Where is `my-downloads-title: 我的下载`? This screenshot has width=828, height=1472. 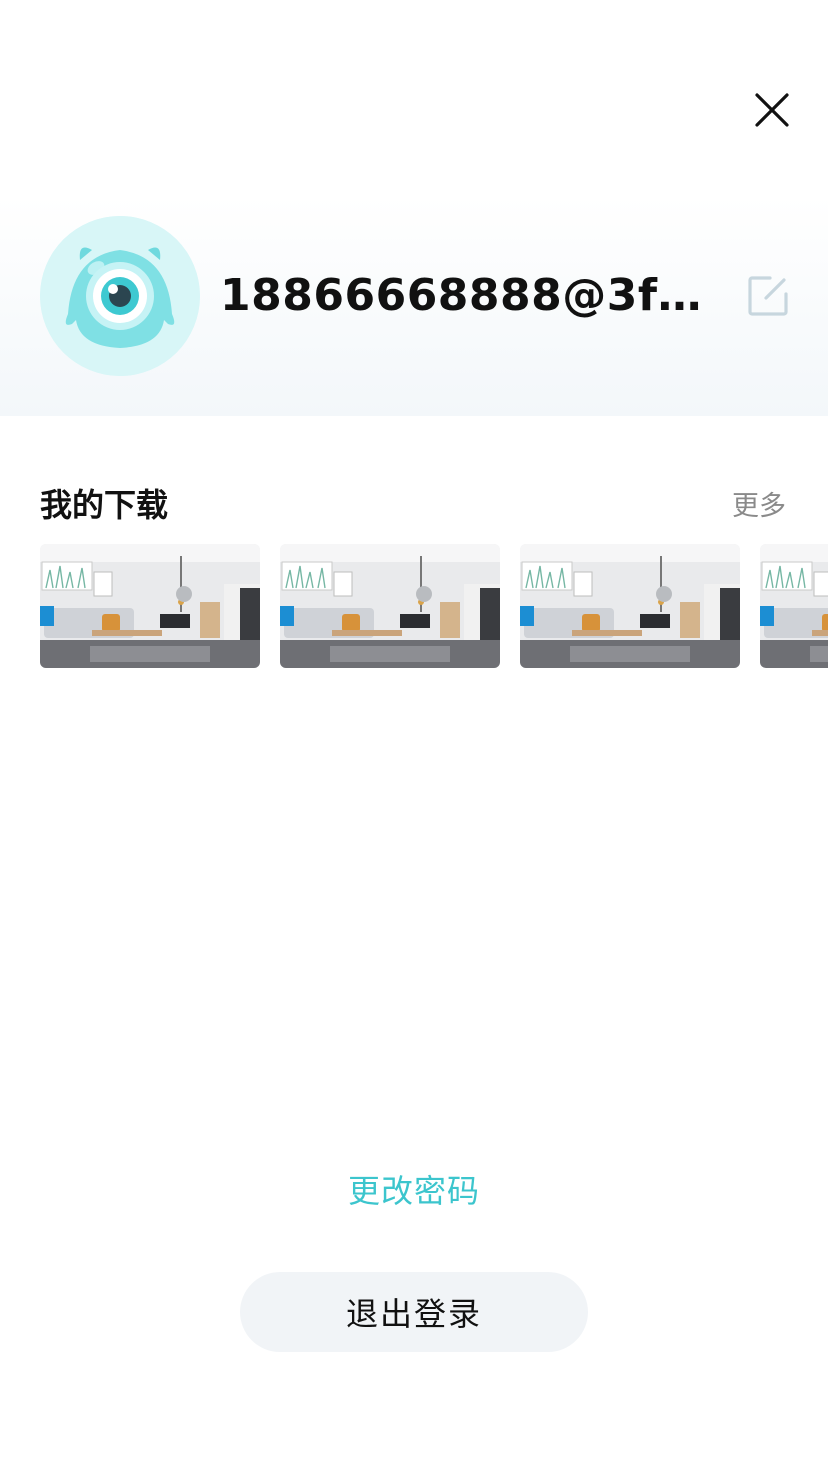
my-downloads-title: 我的下载 is located at coordinates (104, 505).